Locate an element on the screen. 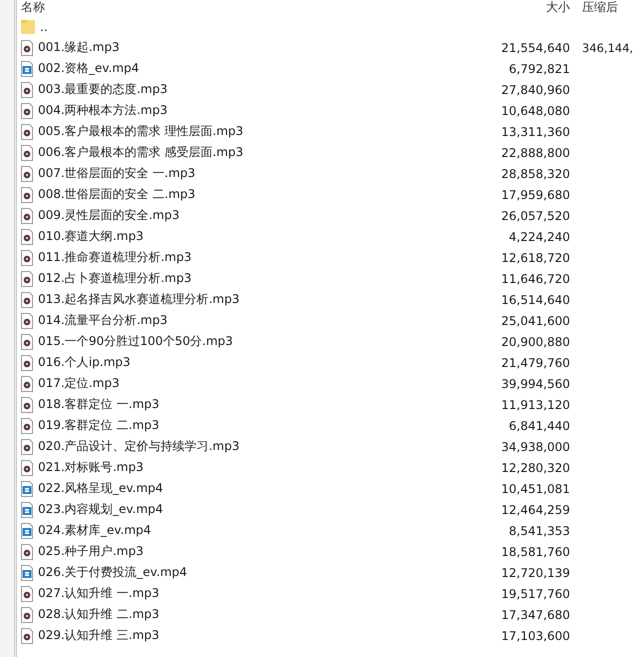  file-size: 34,938,000 is located at coordinates (535, 447).